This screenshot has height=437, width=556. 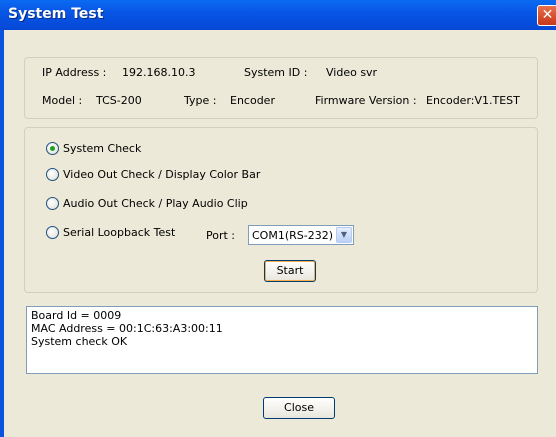 What do you see at coordinates (366, 100) in the screenshot?
I see `firmware-version-label: Firmware Version :` at bounding box center [366, 100].